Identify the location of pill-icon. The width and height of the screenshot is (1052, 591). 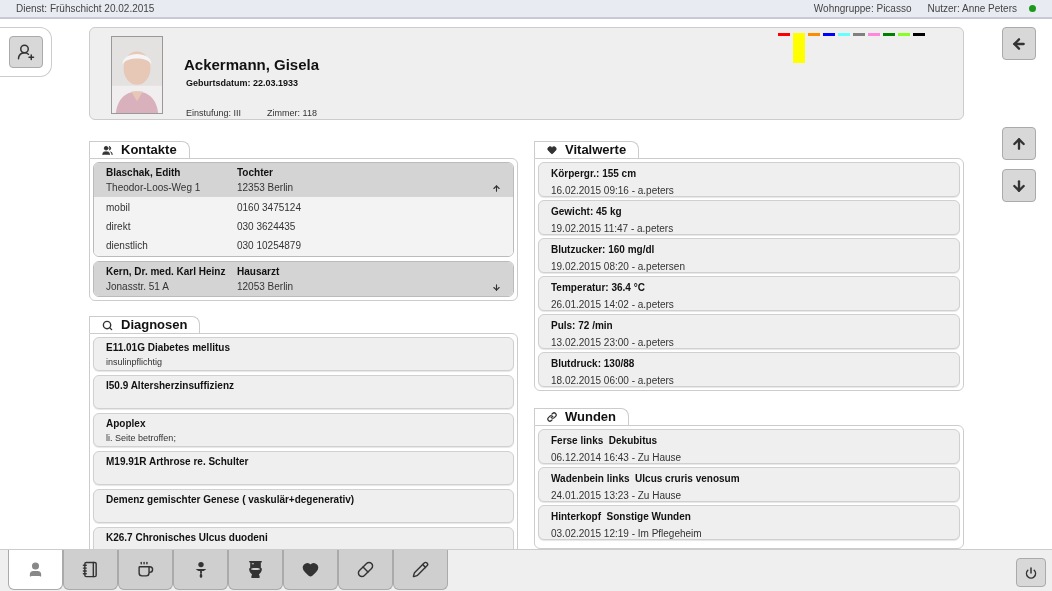
(365, 569).